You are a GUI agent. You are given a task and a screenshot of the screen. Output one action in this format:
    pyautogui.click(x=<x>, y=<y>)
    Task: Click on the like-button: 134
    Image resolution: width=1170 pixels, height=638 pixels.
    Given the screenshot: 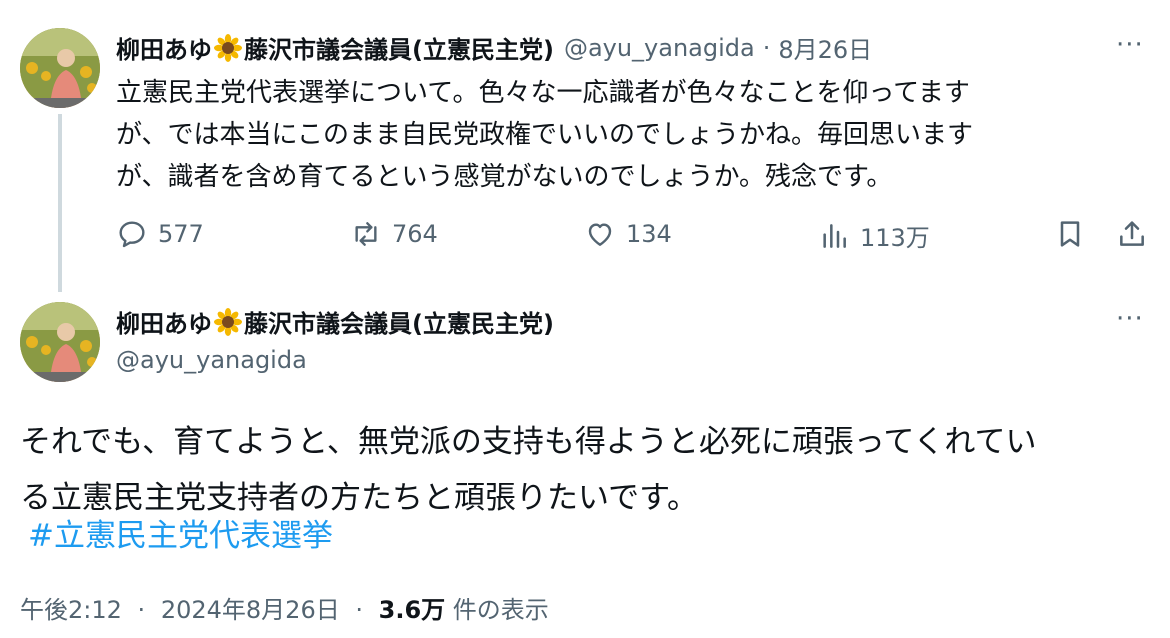 What is the action you would take?
    pyautogui.click(x=628, y=234)
    